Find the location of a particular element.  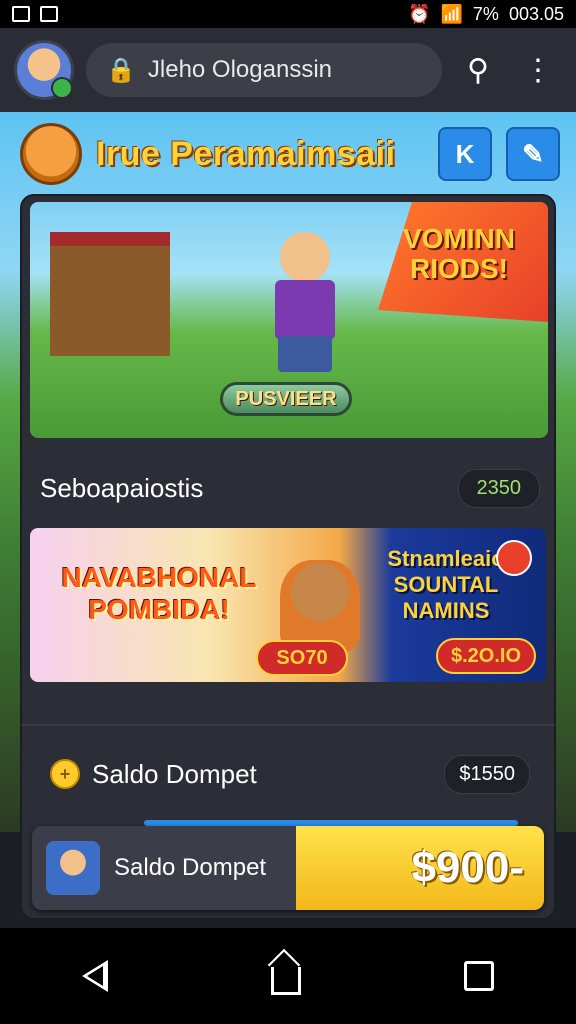

title-bar: Irue Peramaimsaii K ✎ is located at coordinates (290, 154).